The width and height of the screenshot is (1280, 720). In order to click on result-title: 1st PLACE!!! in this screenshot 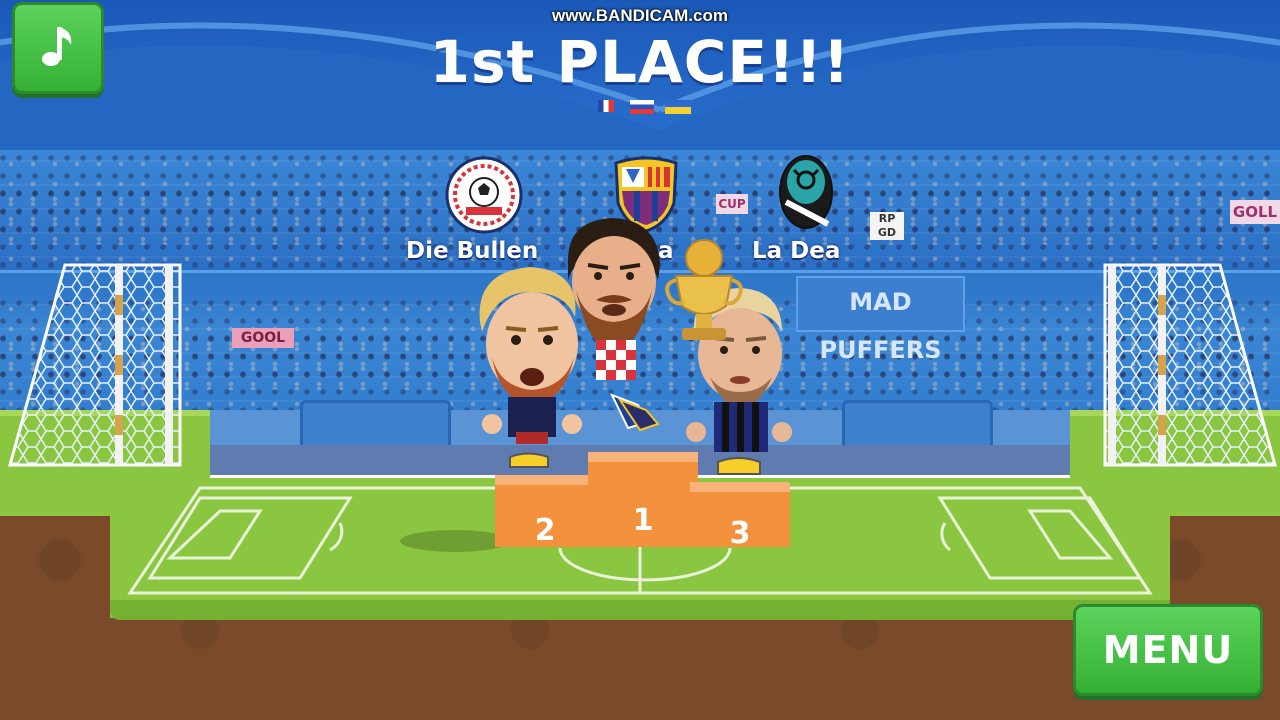, I will do `click(640, 62)`.